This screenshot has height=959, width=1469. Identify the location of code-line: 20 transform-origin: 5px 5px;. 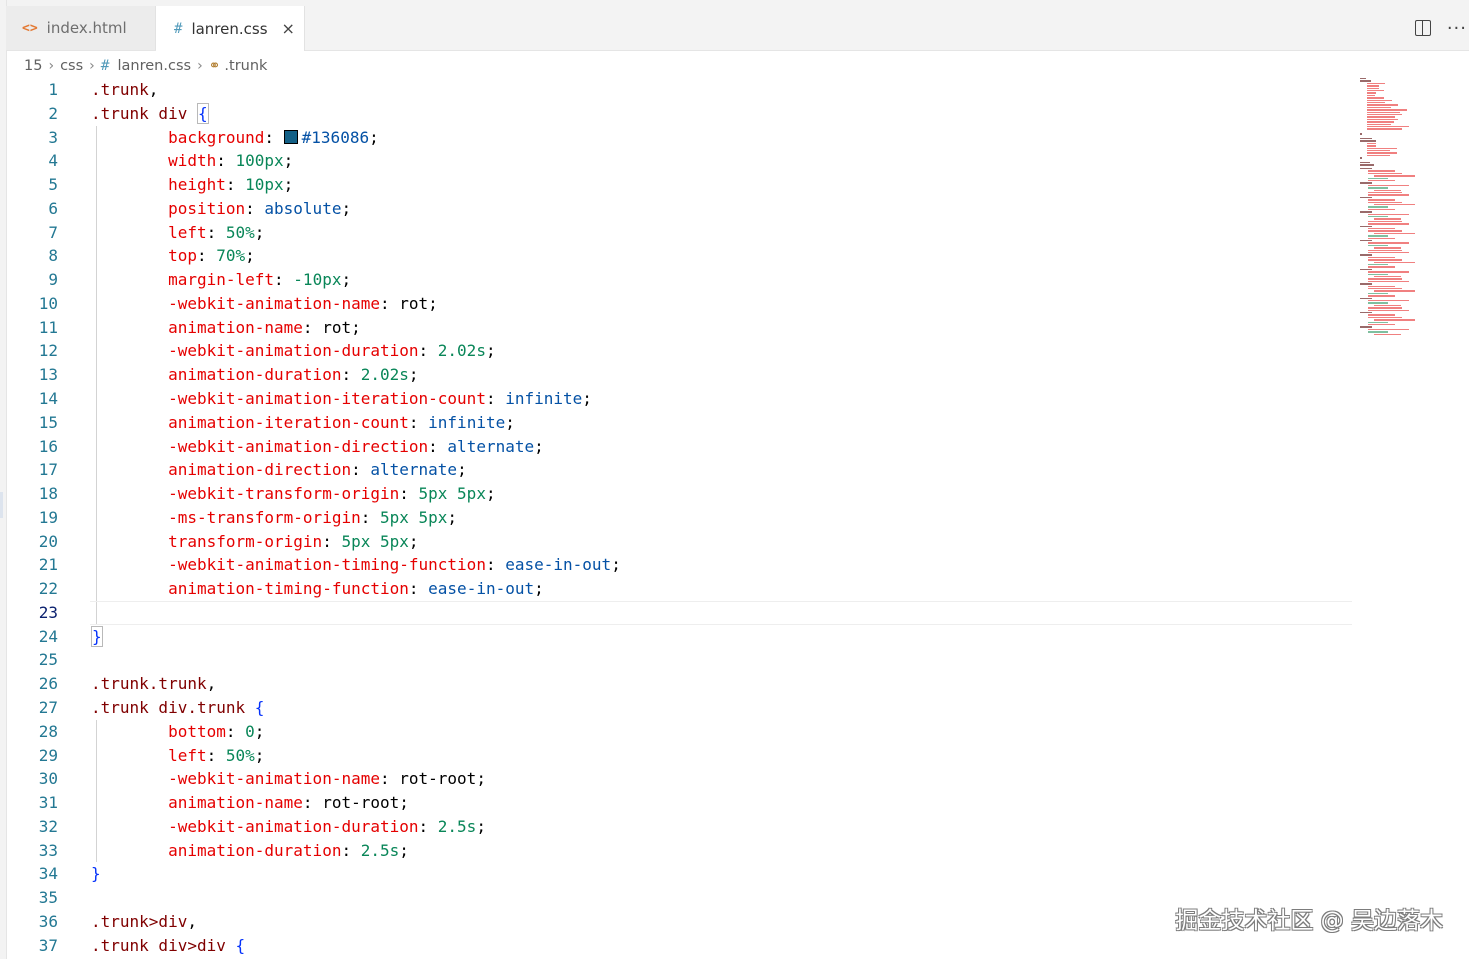
(681, 542).